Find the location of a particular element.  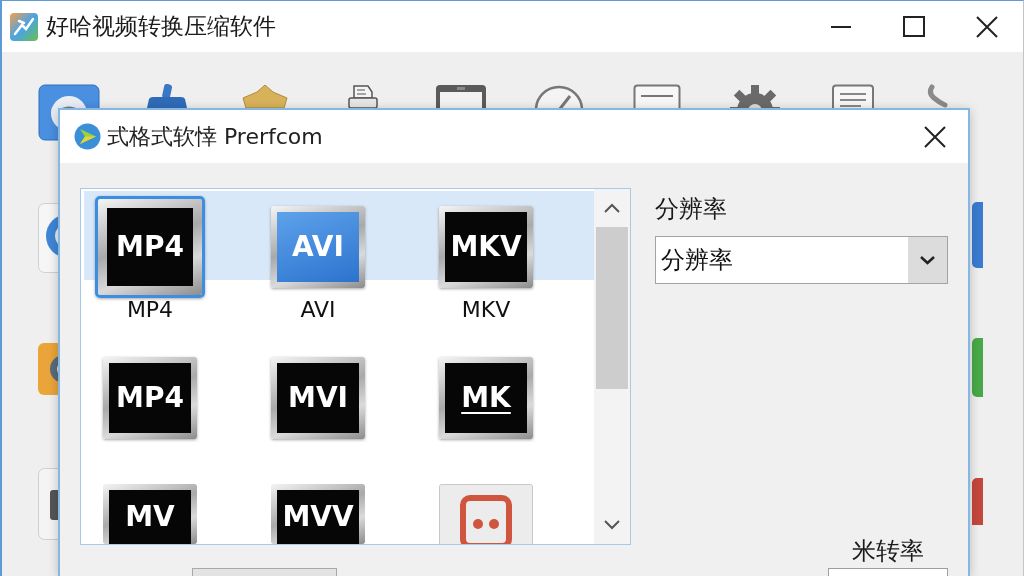

stamp-icon is located at coordinates (167, 96).